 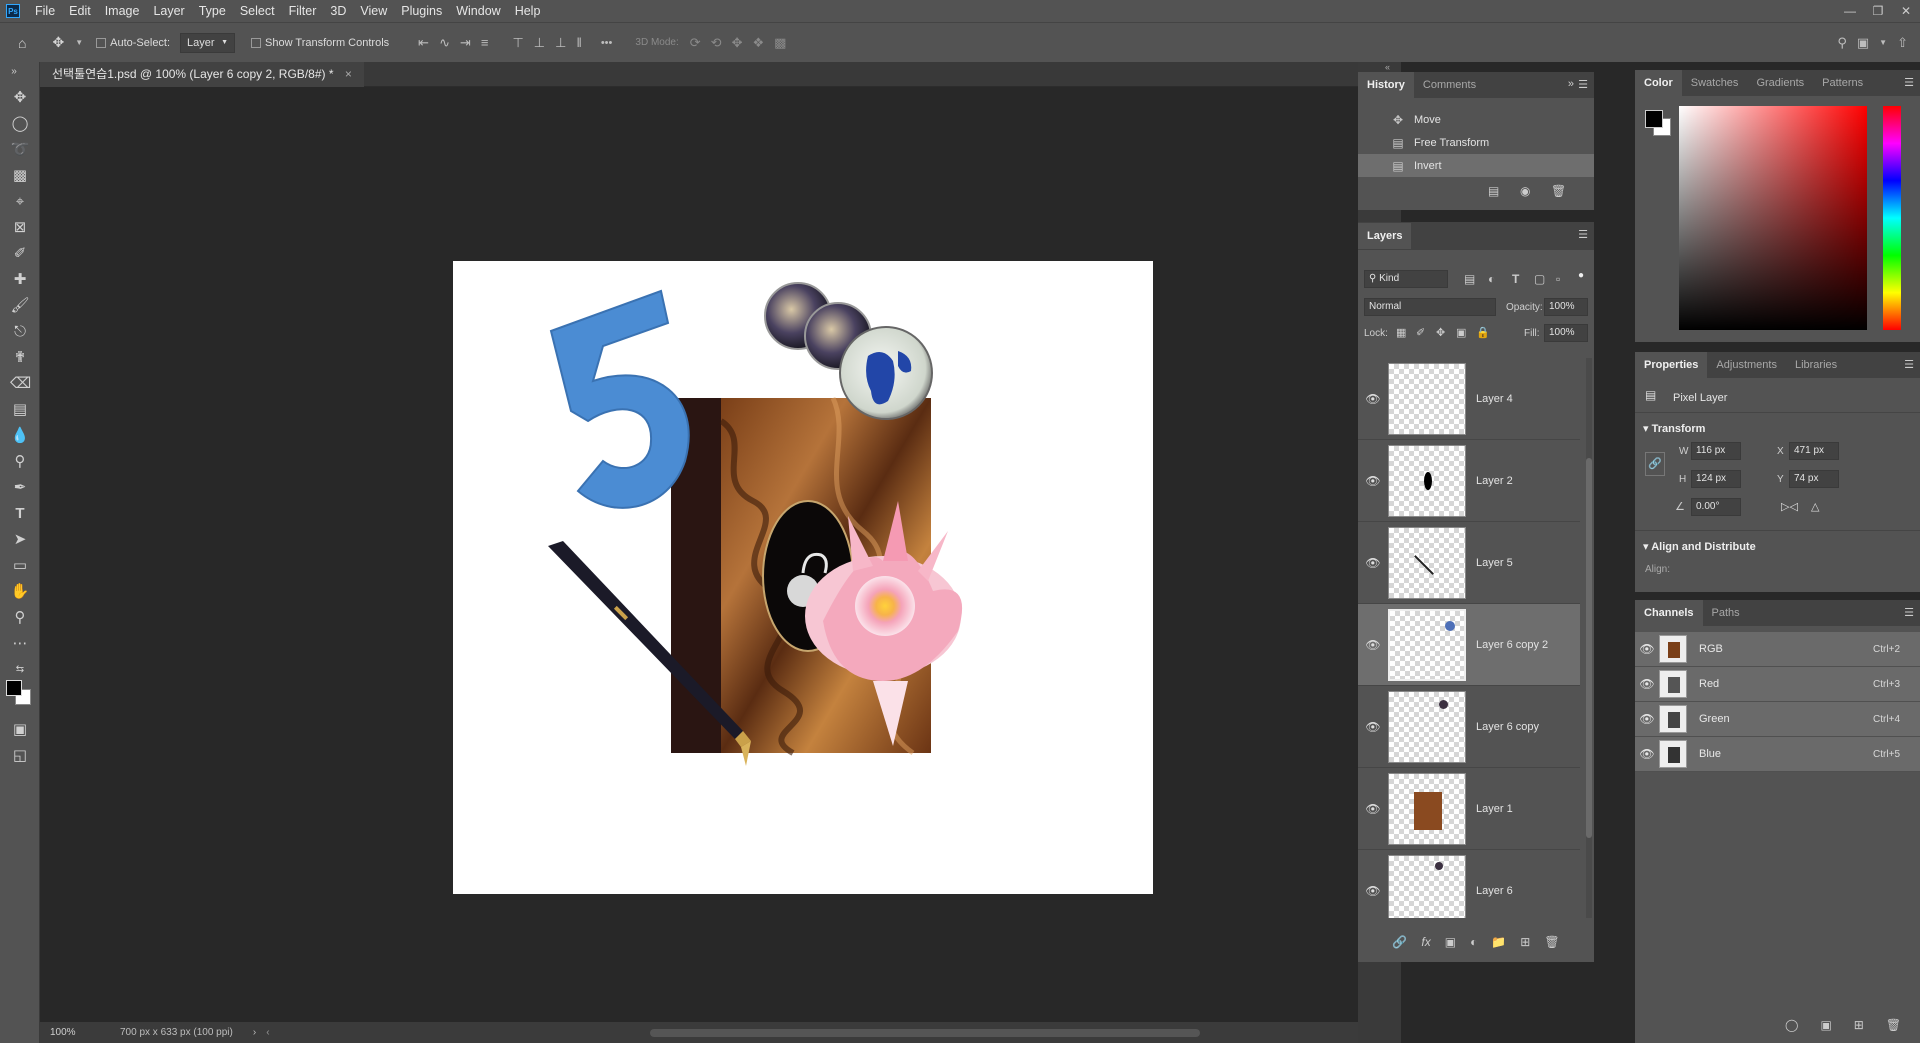 I want to click on lock-all-icon: 🔒, so click(x=1483, y=332).